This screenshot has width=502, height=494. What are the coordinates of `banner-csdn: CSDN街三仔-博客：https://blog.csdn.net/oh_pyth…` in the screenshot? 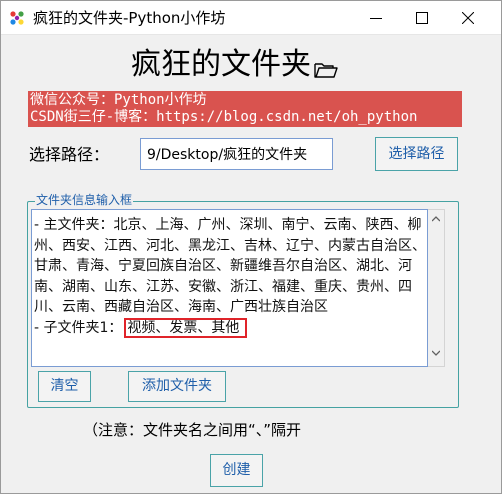 It's located at (224, 117).